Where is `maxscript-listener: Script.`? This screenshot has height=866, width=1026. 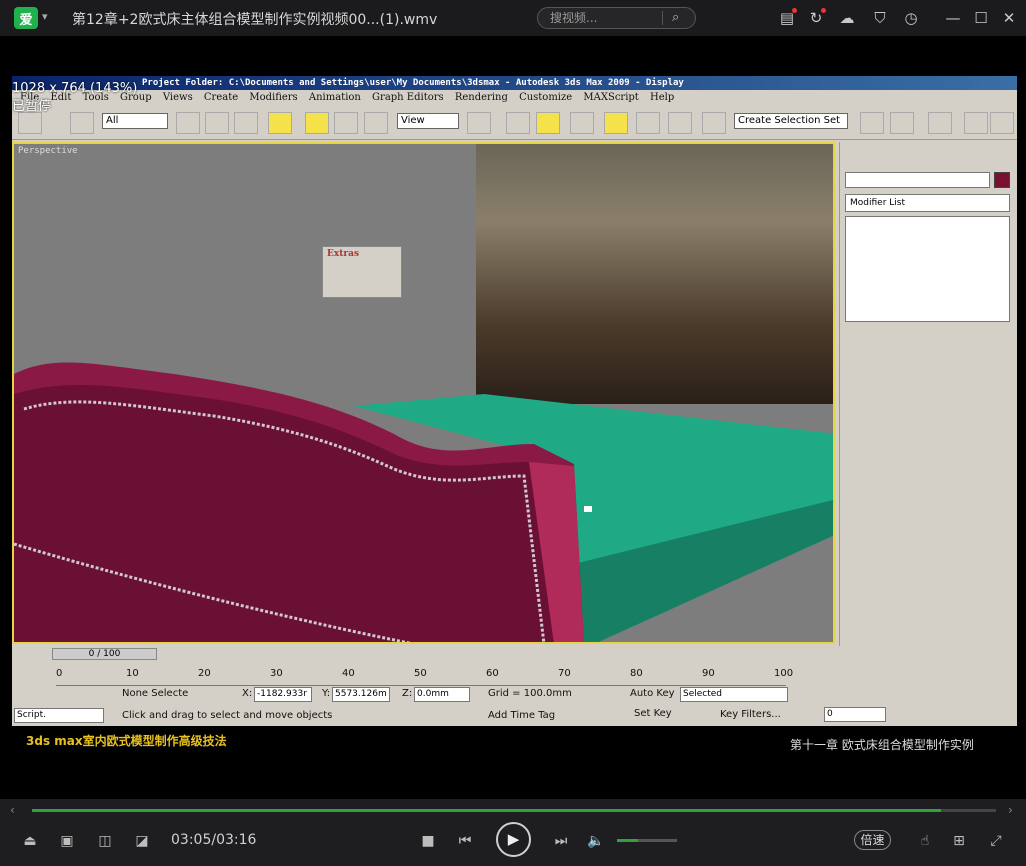
maxscript-listener: Script. is located at coordinates (59, 715).